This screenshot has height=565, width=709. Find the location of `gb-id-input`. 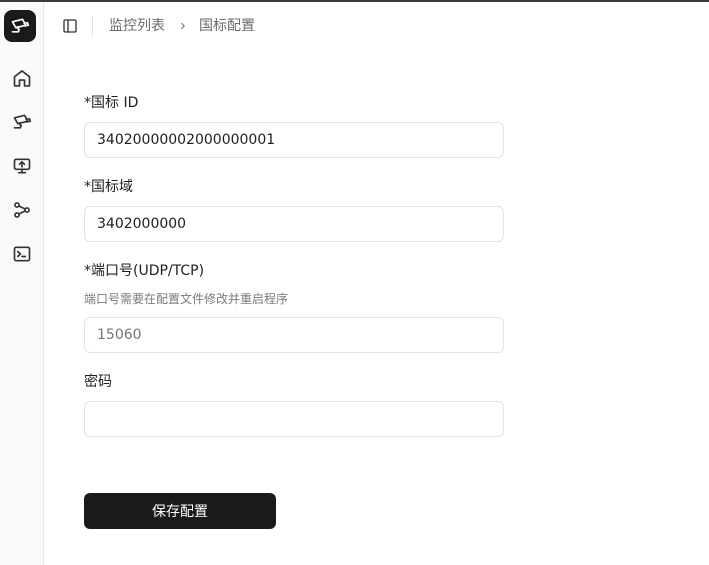

gb-id-input is located at coordinates (294, 140).